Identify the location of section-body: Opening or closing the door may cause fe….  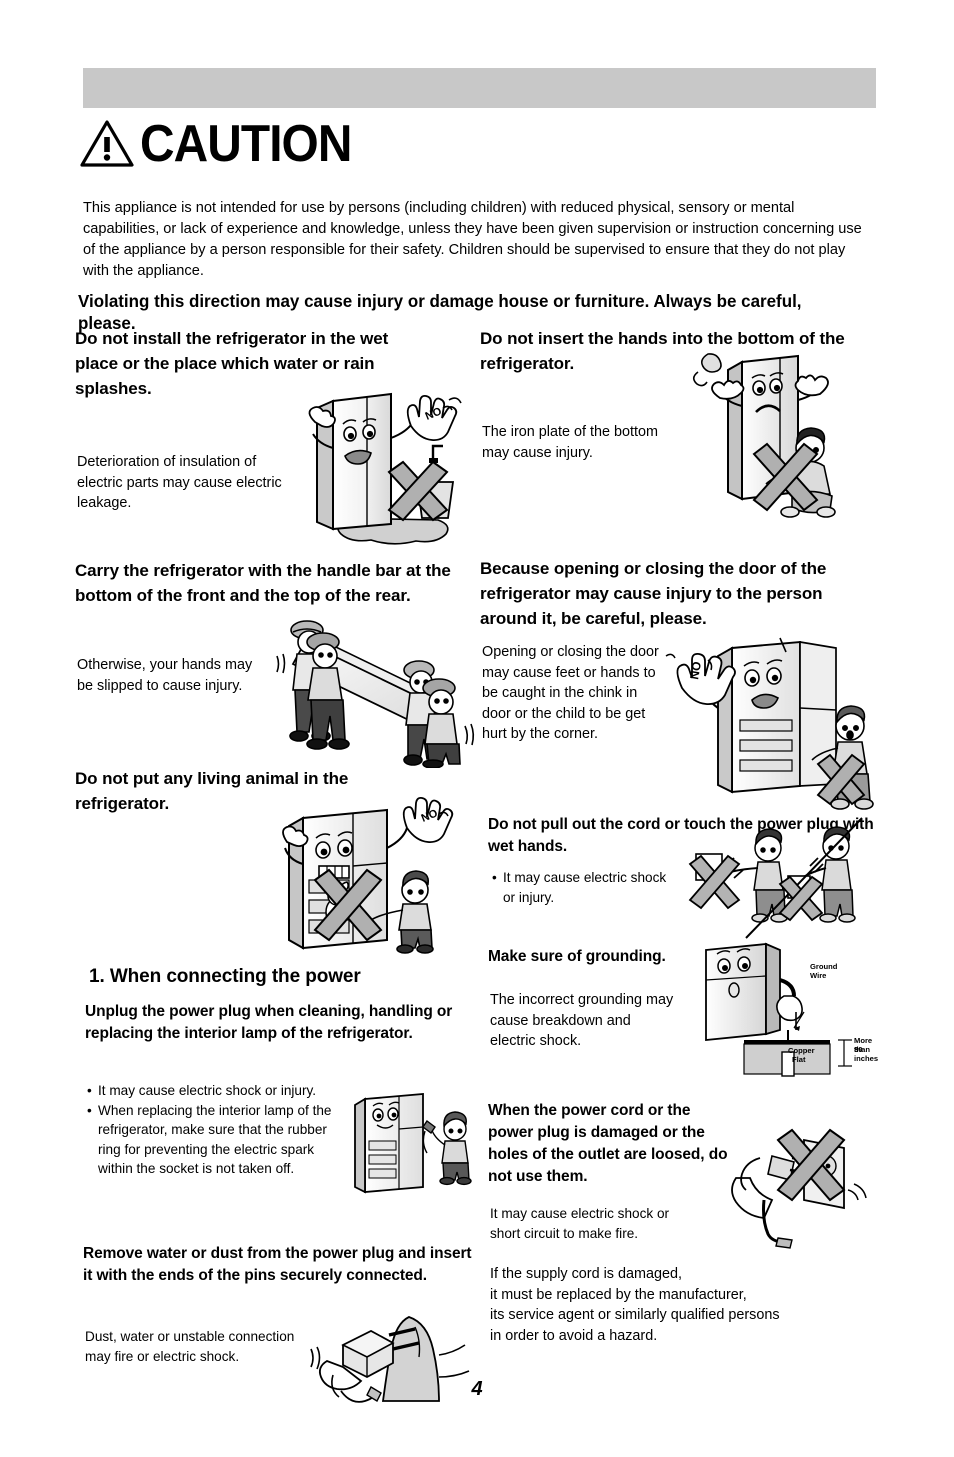
(570, 693).